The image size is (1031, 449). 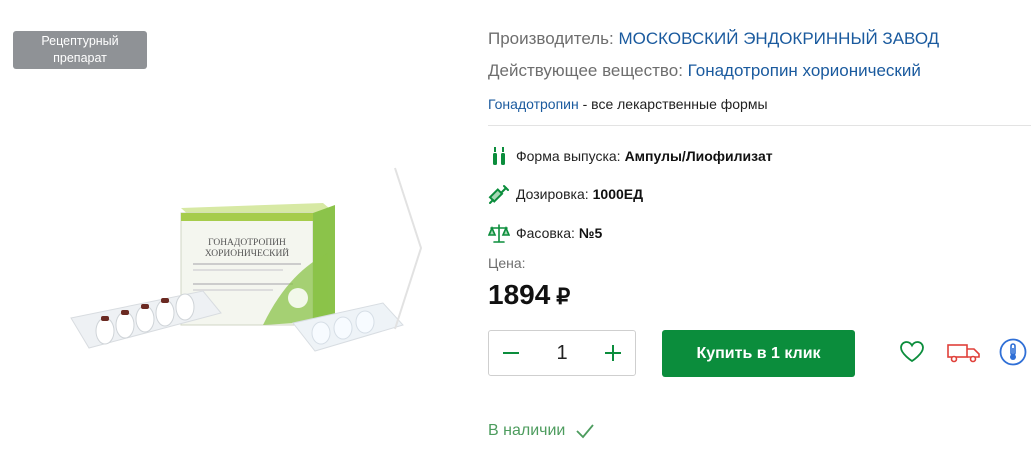 What do you see at coordinates (247, 243) in the screenshot?
I see `box-title-line1: ГОНАДОТРОПИН` at bounding box center [247, 243].